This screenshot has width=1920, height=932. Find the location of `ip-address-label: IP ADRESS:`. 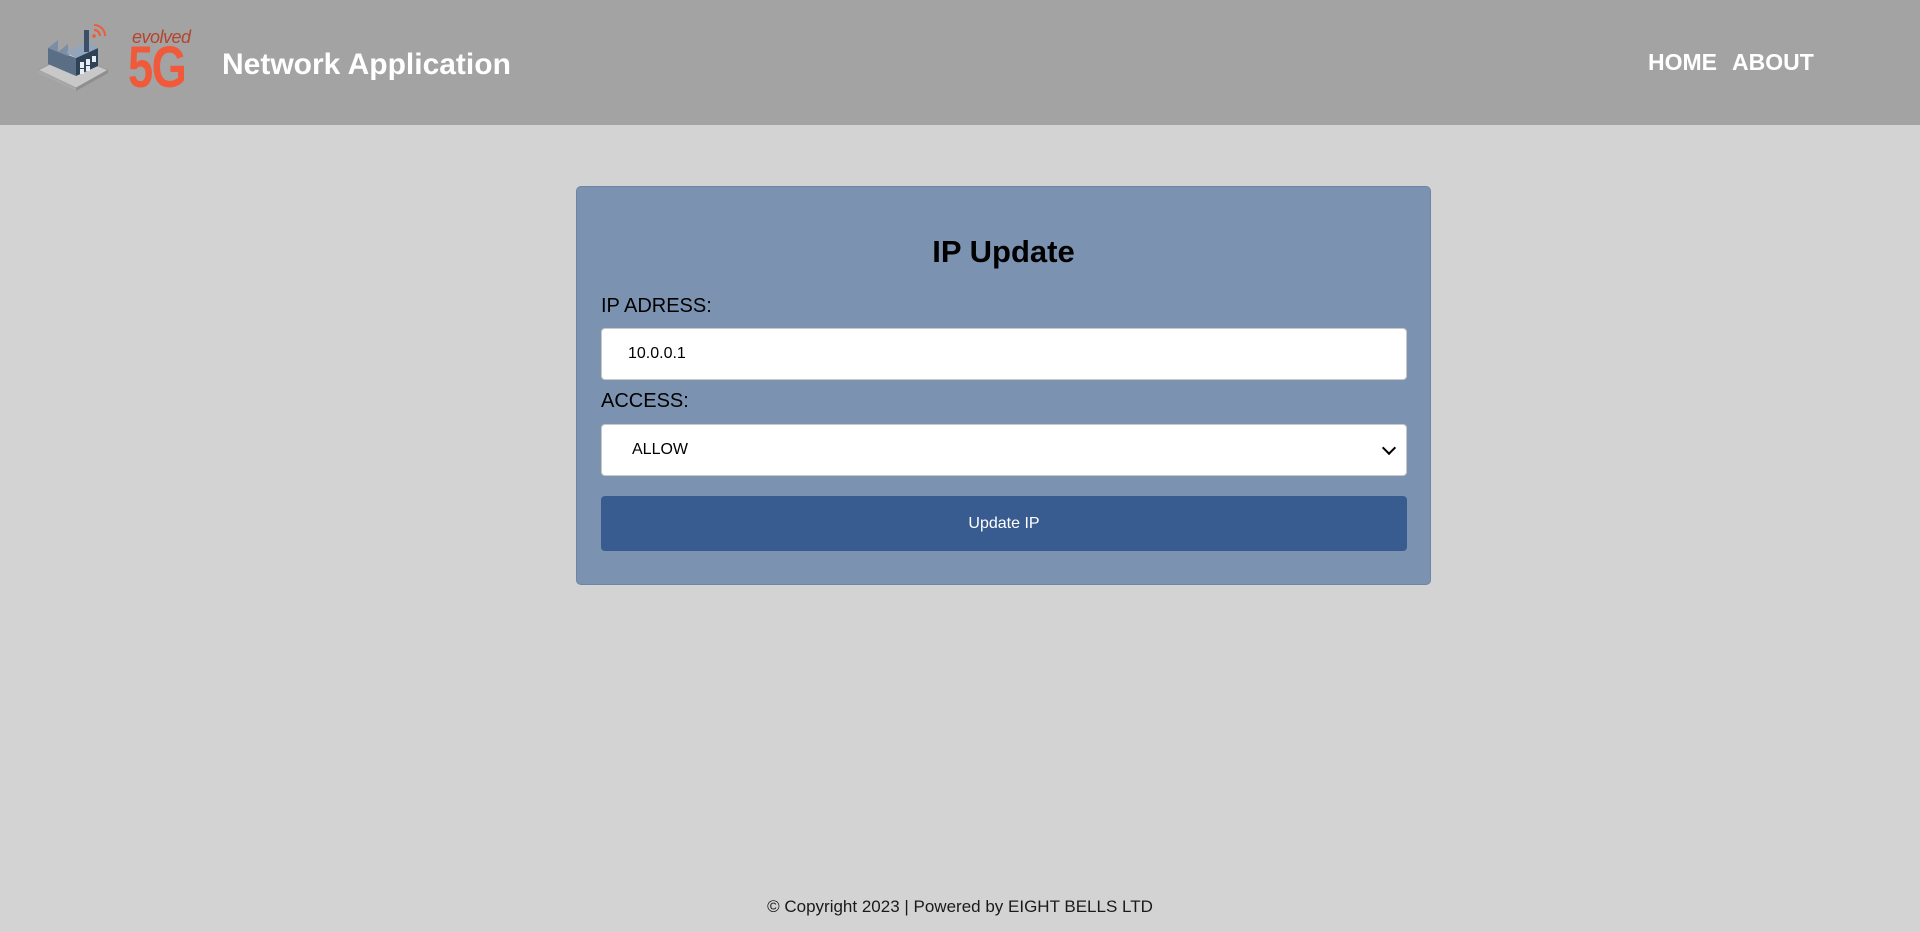

ip-address-label: IP ADRESS: is located at coordinates (656, 306).